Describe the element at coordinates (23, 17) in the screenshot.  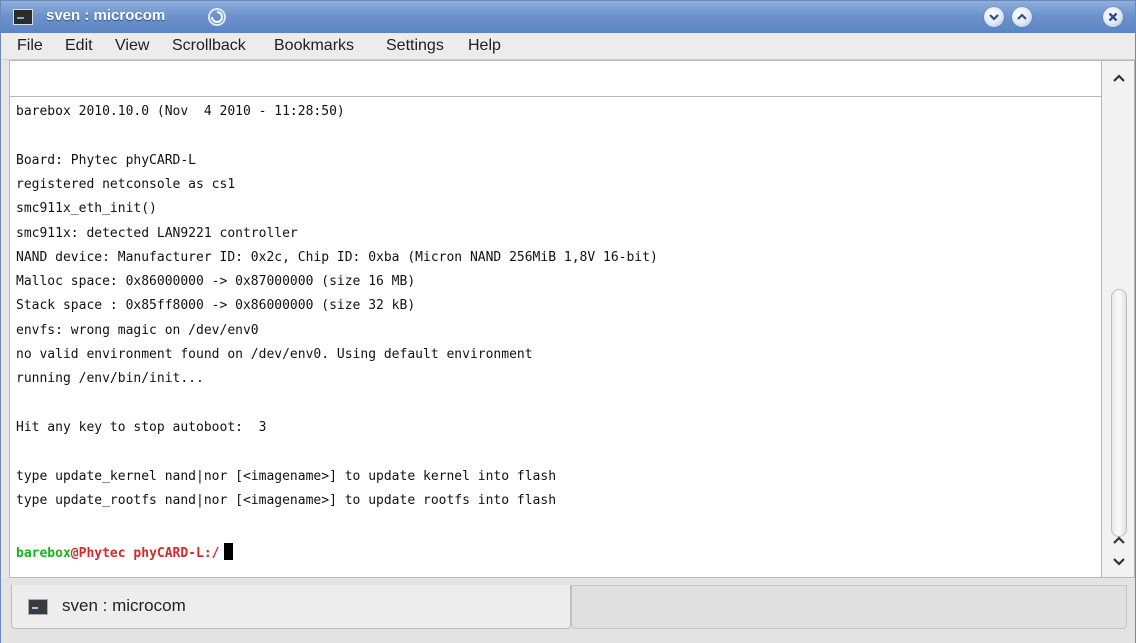
I see `terminal-app-icon` at that location.